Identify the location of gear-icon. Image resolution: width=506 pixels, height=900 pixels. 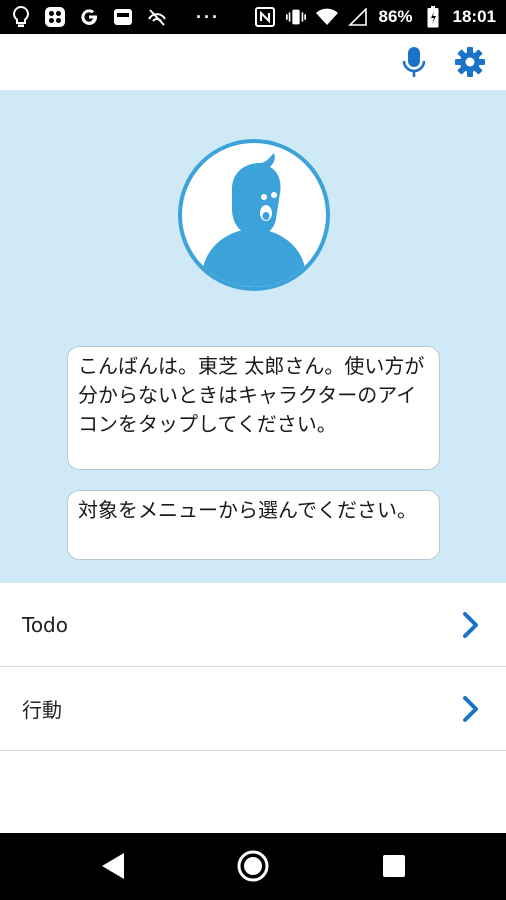
(470, 62).